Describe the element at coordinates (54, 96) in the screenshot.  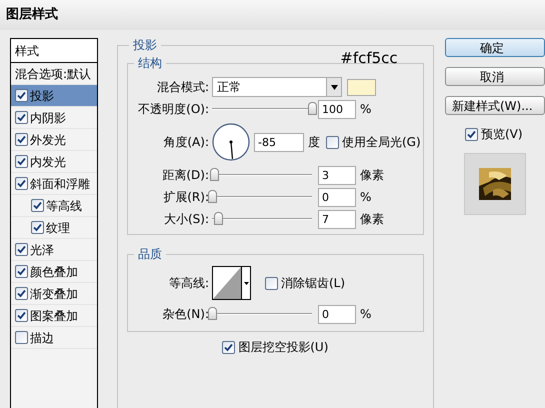
I see `style-list-item: 投影` at that location.